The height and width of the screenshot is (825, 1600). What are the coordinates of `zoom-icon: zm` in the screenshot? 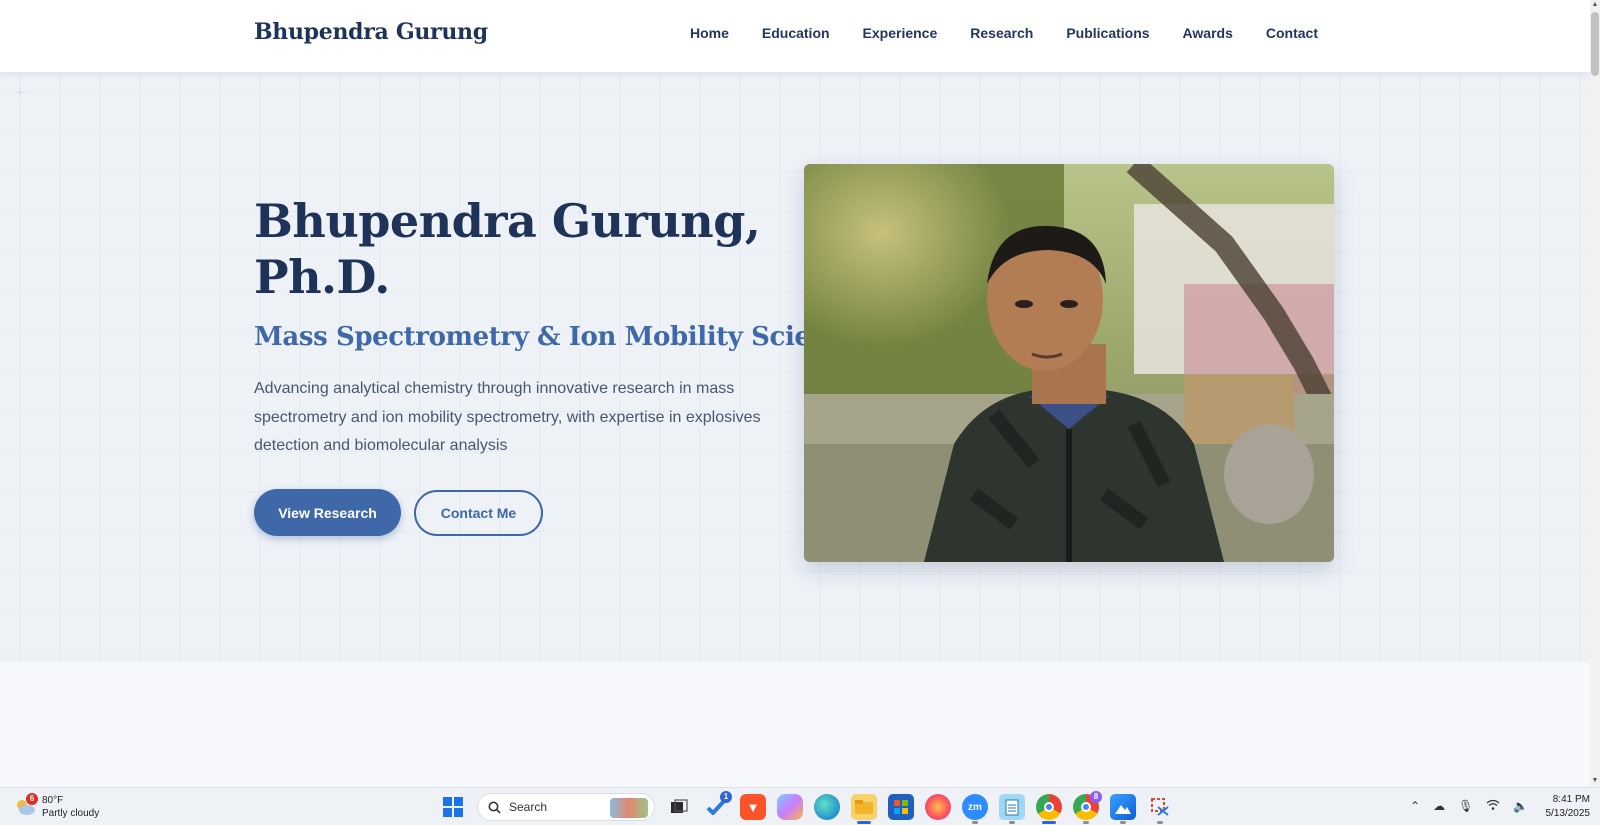 It's located at (975, 809).